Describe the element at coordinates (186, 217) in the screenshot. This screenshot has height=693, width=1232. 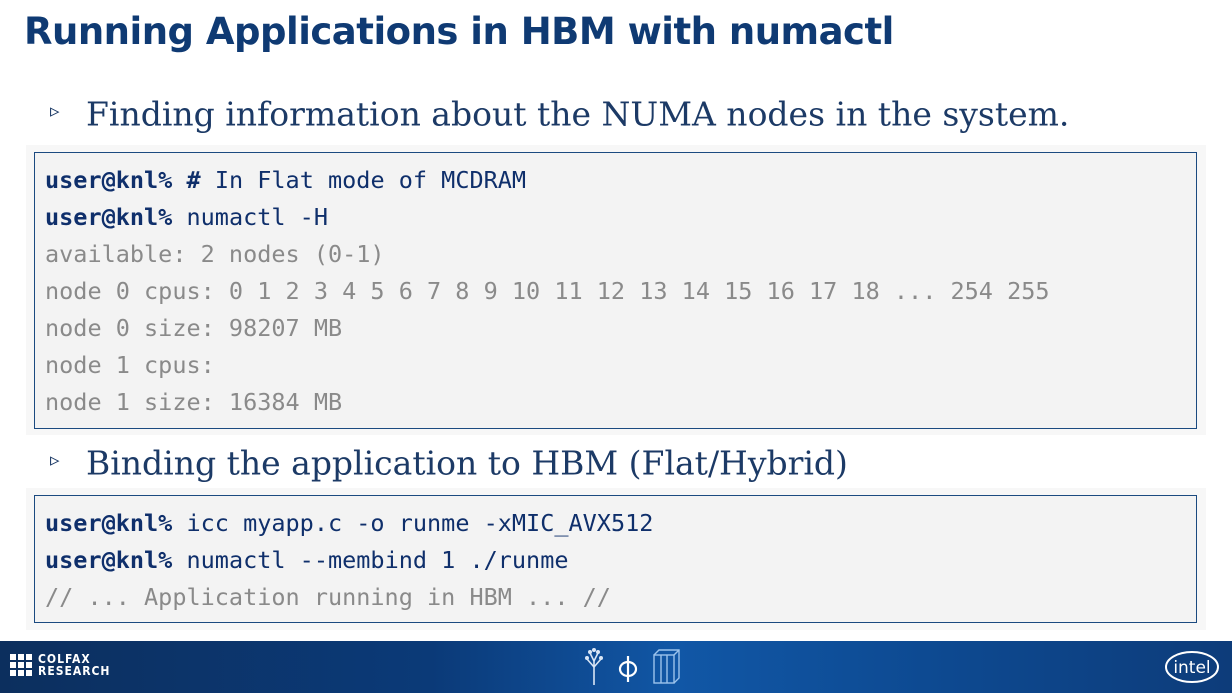
I see `code-line: user@knl% numactl -H` at that location.